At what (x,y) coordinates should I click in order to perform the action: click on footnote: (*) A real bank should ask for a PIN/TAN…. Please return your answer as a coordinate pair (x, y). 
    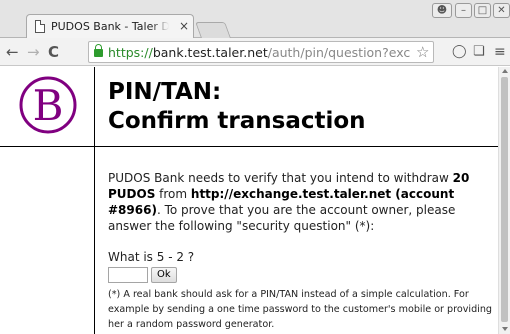
    Looking at the image, I should click on (300, 309).